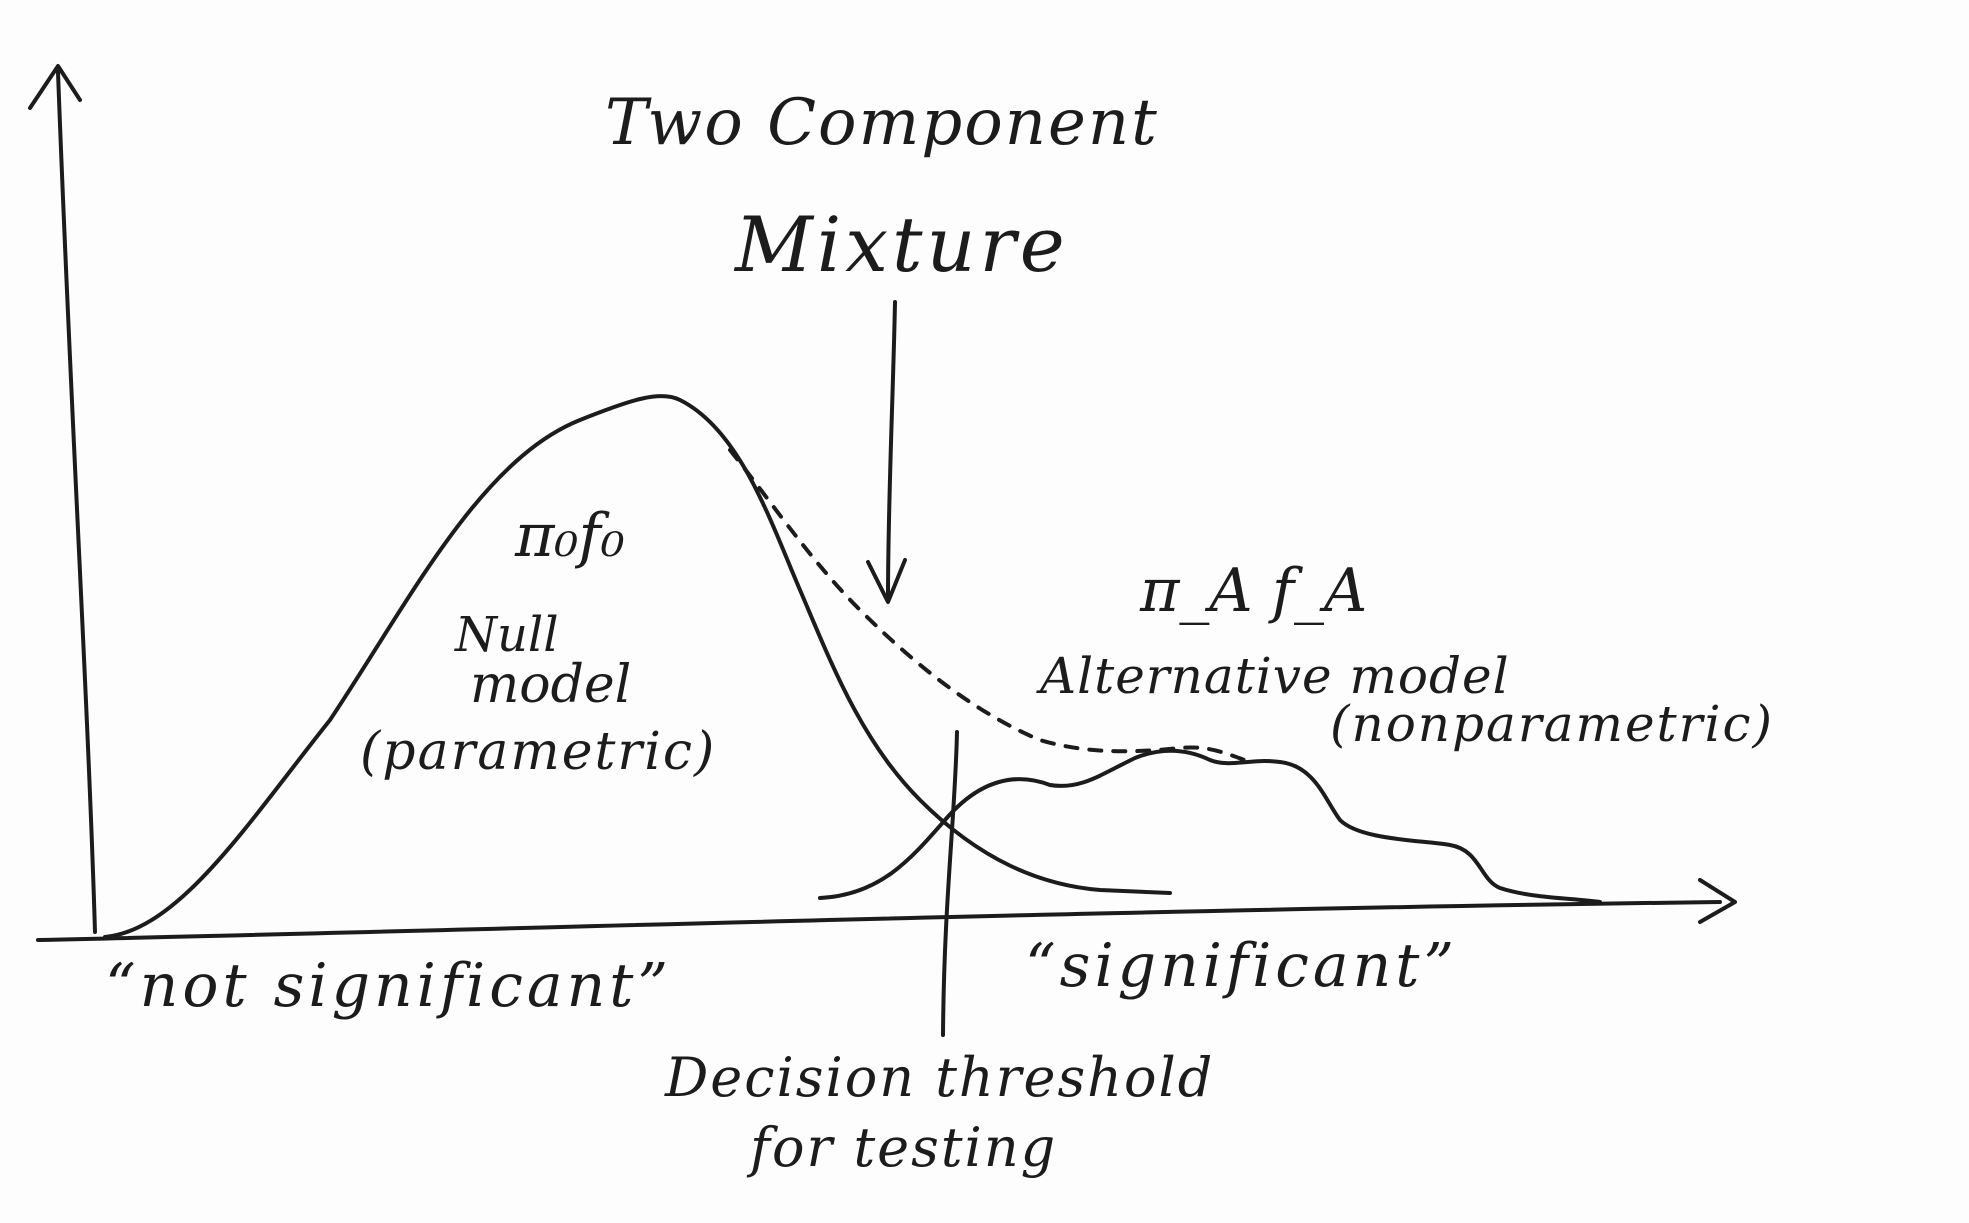 The image size is (1969, 1223). Describe the element at coordinates (950, 883) in the screenshot. I see `decision-threshold-line` at that location.